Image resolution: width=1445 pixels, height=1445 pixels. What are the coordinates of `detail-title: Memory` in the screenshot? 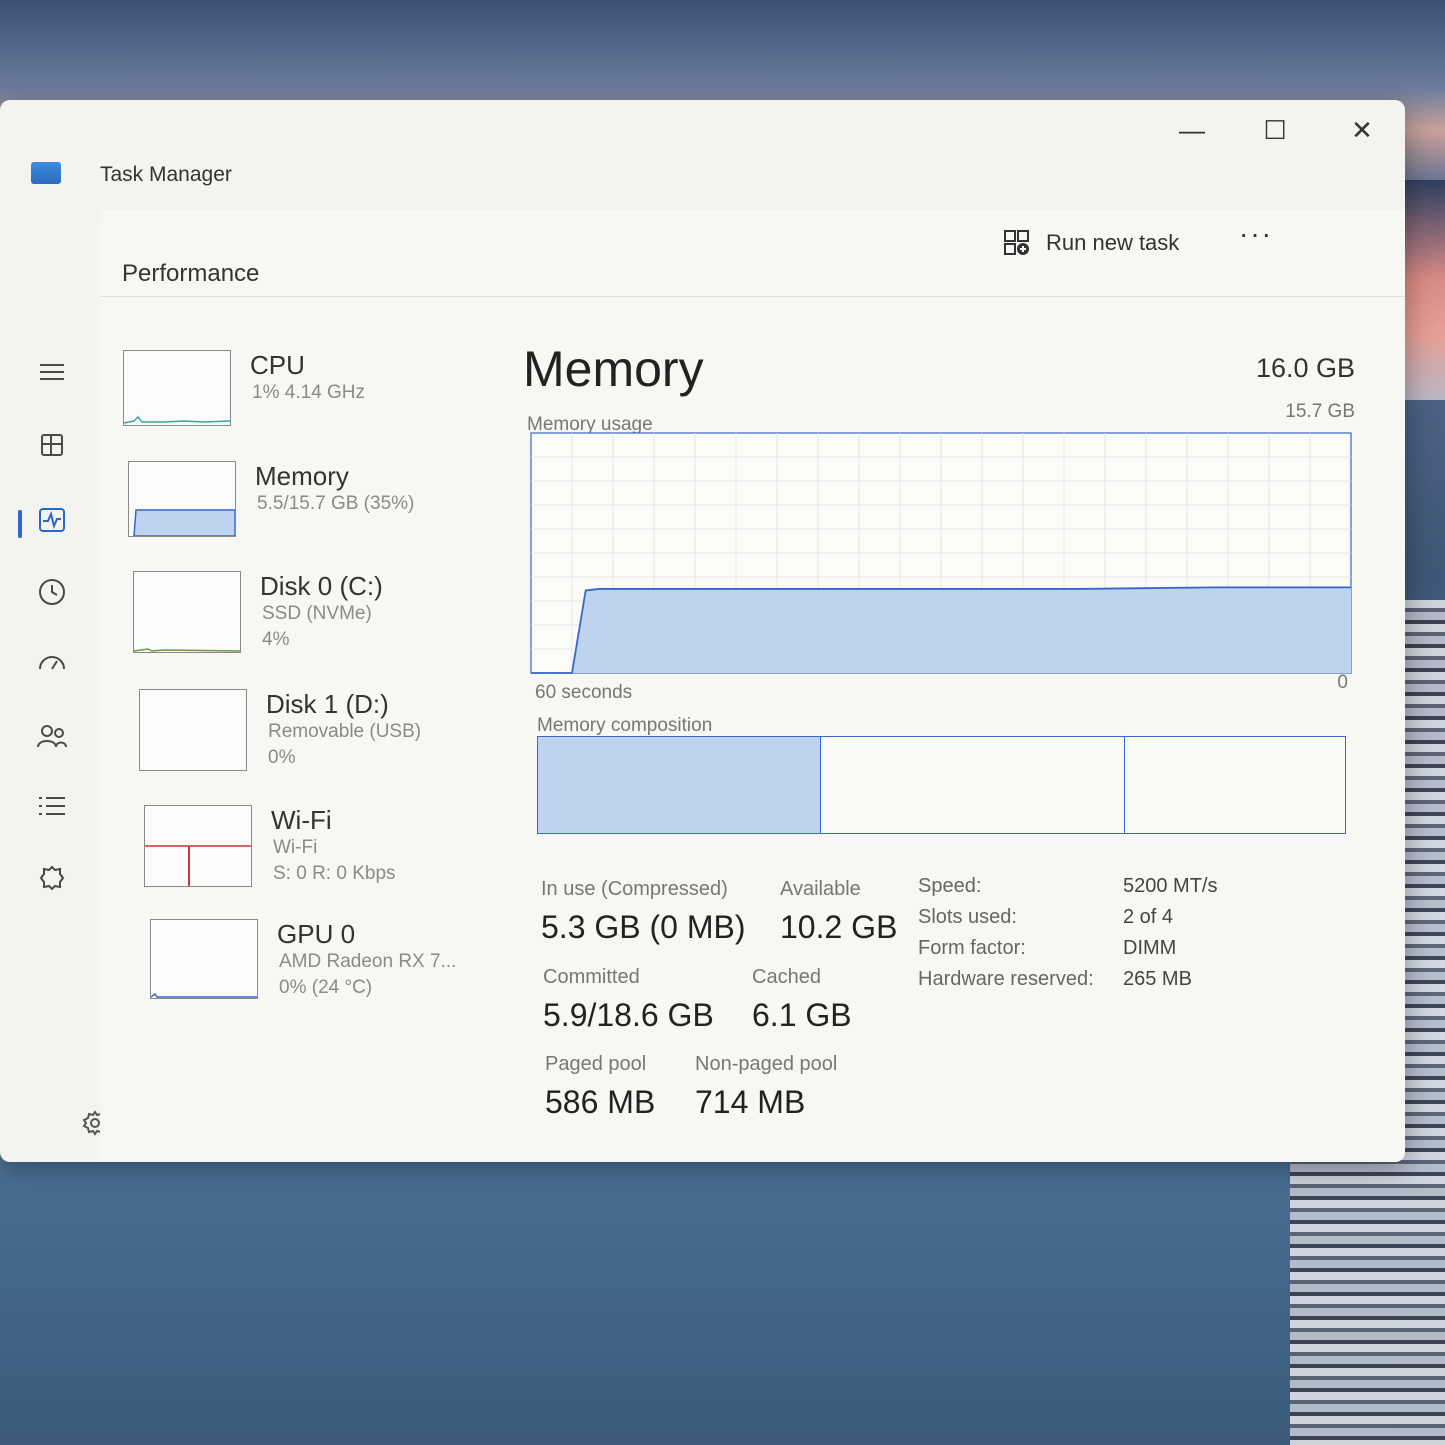 It's located at (613, 369).